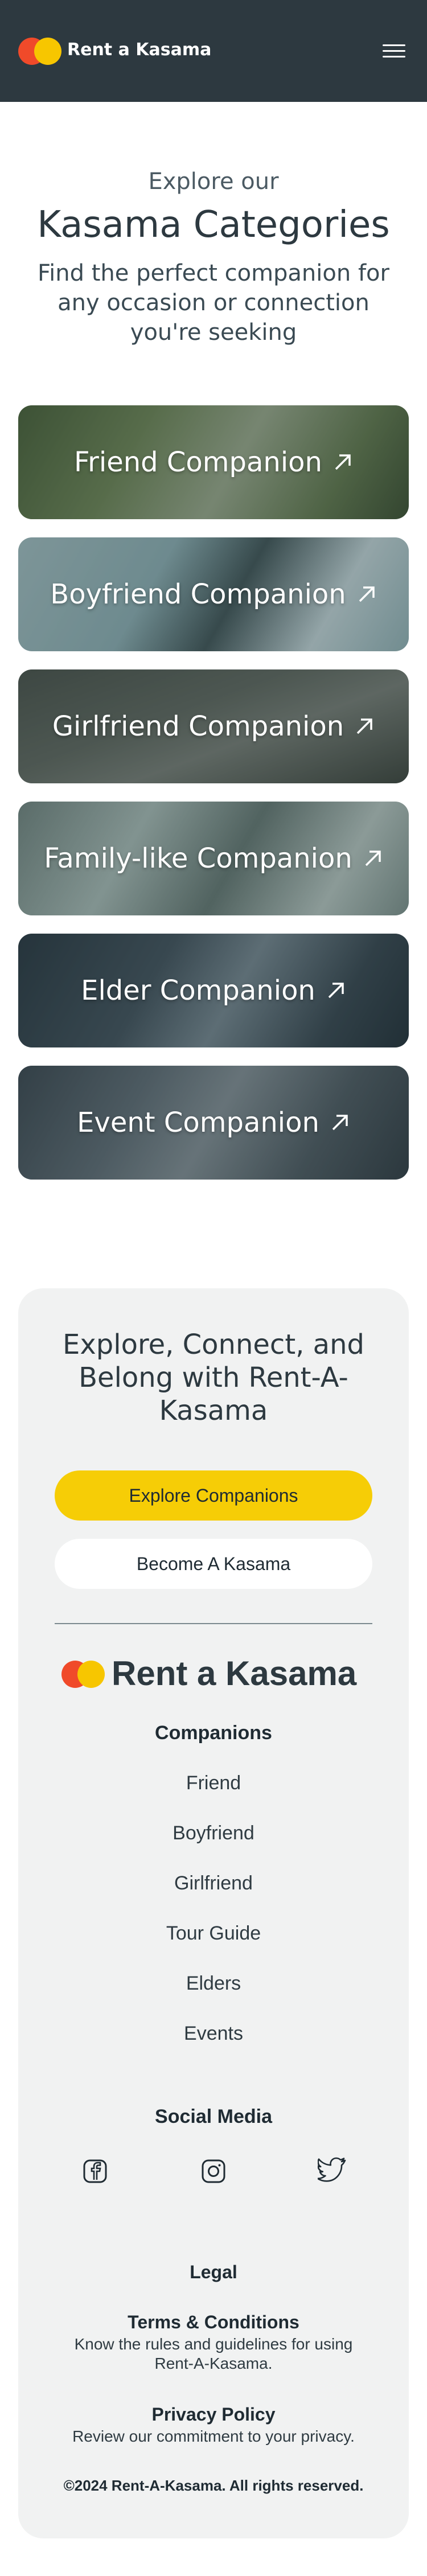  I want to click on page-title: Kasama Categories, so click(213, 225).